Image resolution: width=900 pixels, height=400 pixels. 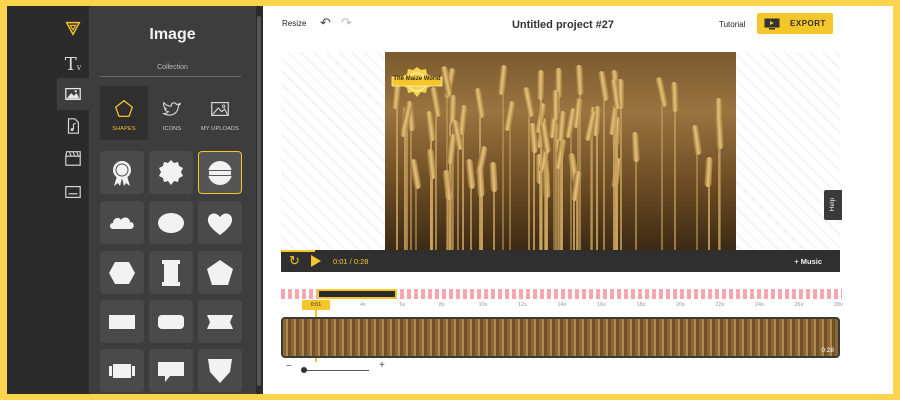 I want to click on shape-award-ribbon, so click(x=122, y=172).